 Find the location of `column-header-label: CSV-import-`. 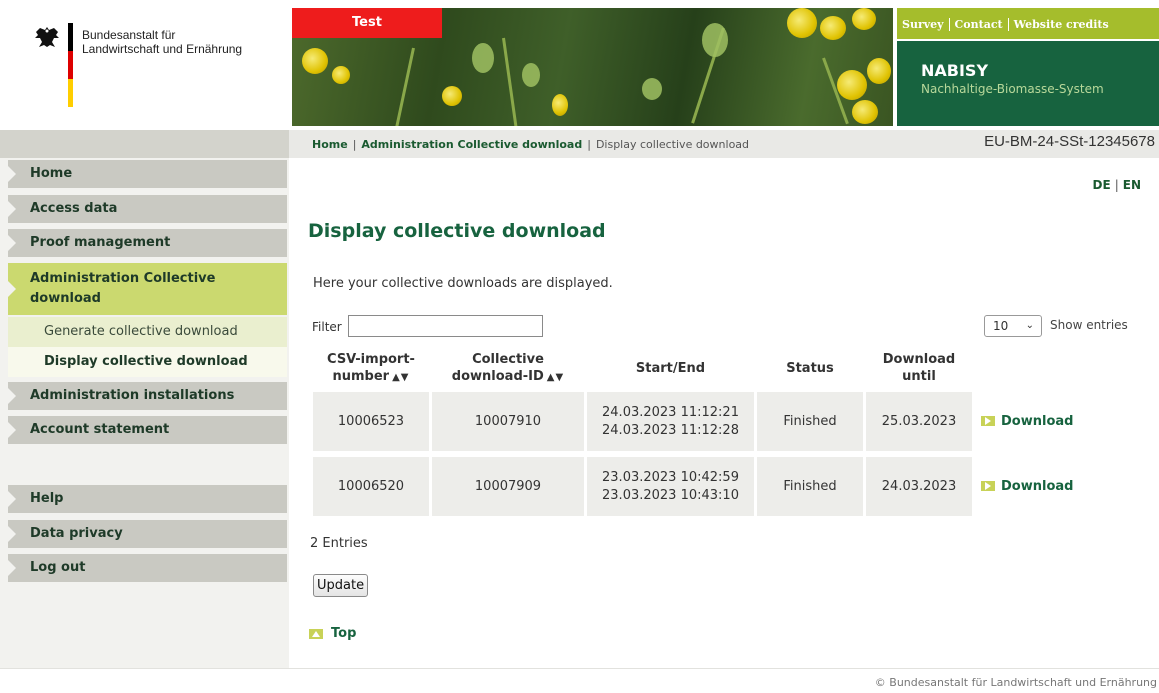

column-header-label: CSV-import- is located at coordinates (371, 359).